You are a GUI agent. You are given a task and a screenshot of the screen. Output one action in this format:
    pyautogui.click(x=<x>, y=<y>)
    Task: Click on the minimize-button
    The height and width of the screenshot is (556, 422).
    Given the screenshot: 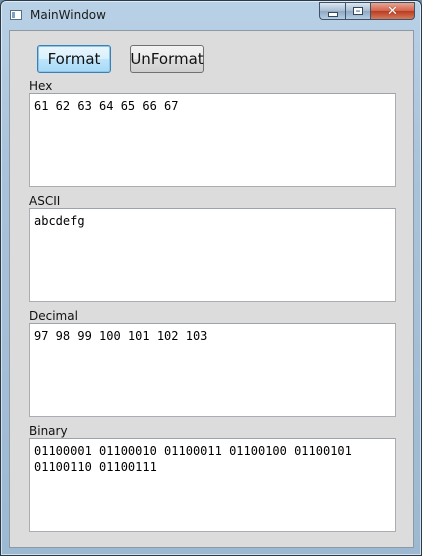 What is the action you would take?
    pyautogui.click(x=332, y=11)
    